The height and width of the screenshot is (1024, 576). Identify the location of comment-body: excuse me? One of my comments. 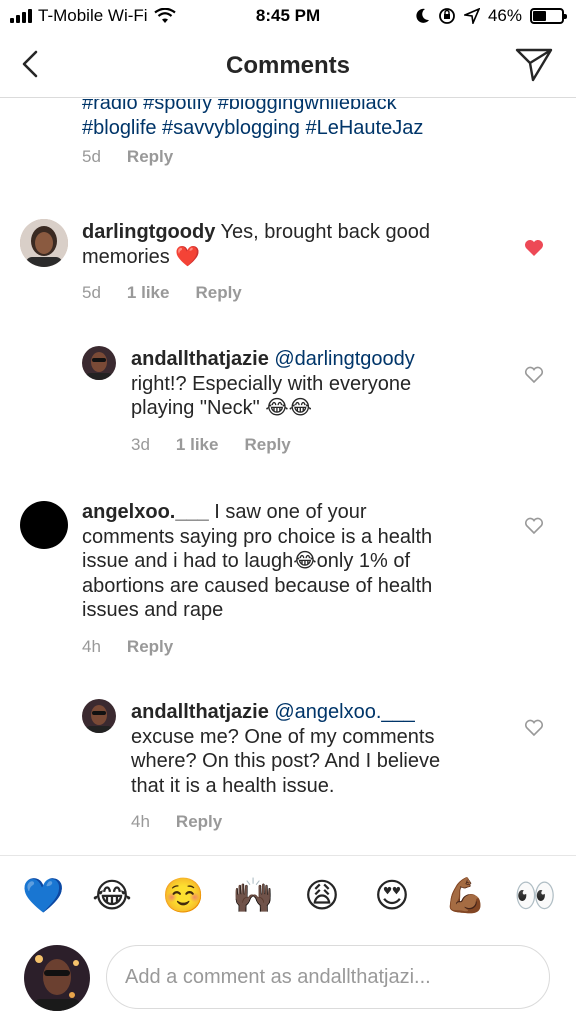
(283, 736).